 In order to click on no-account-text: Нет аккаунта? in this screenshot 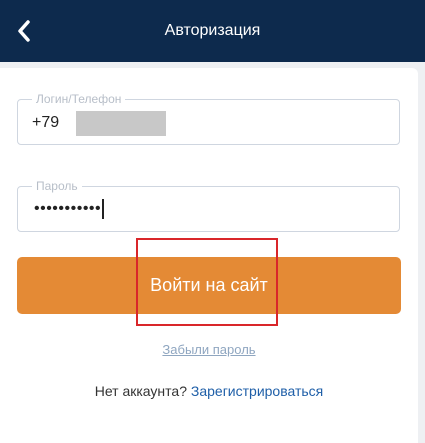, I will do `click(140, 391)`.